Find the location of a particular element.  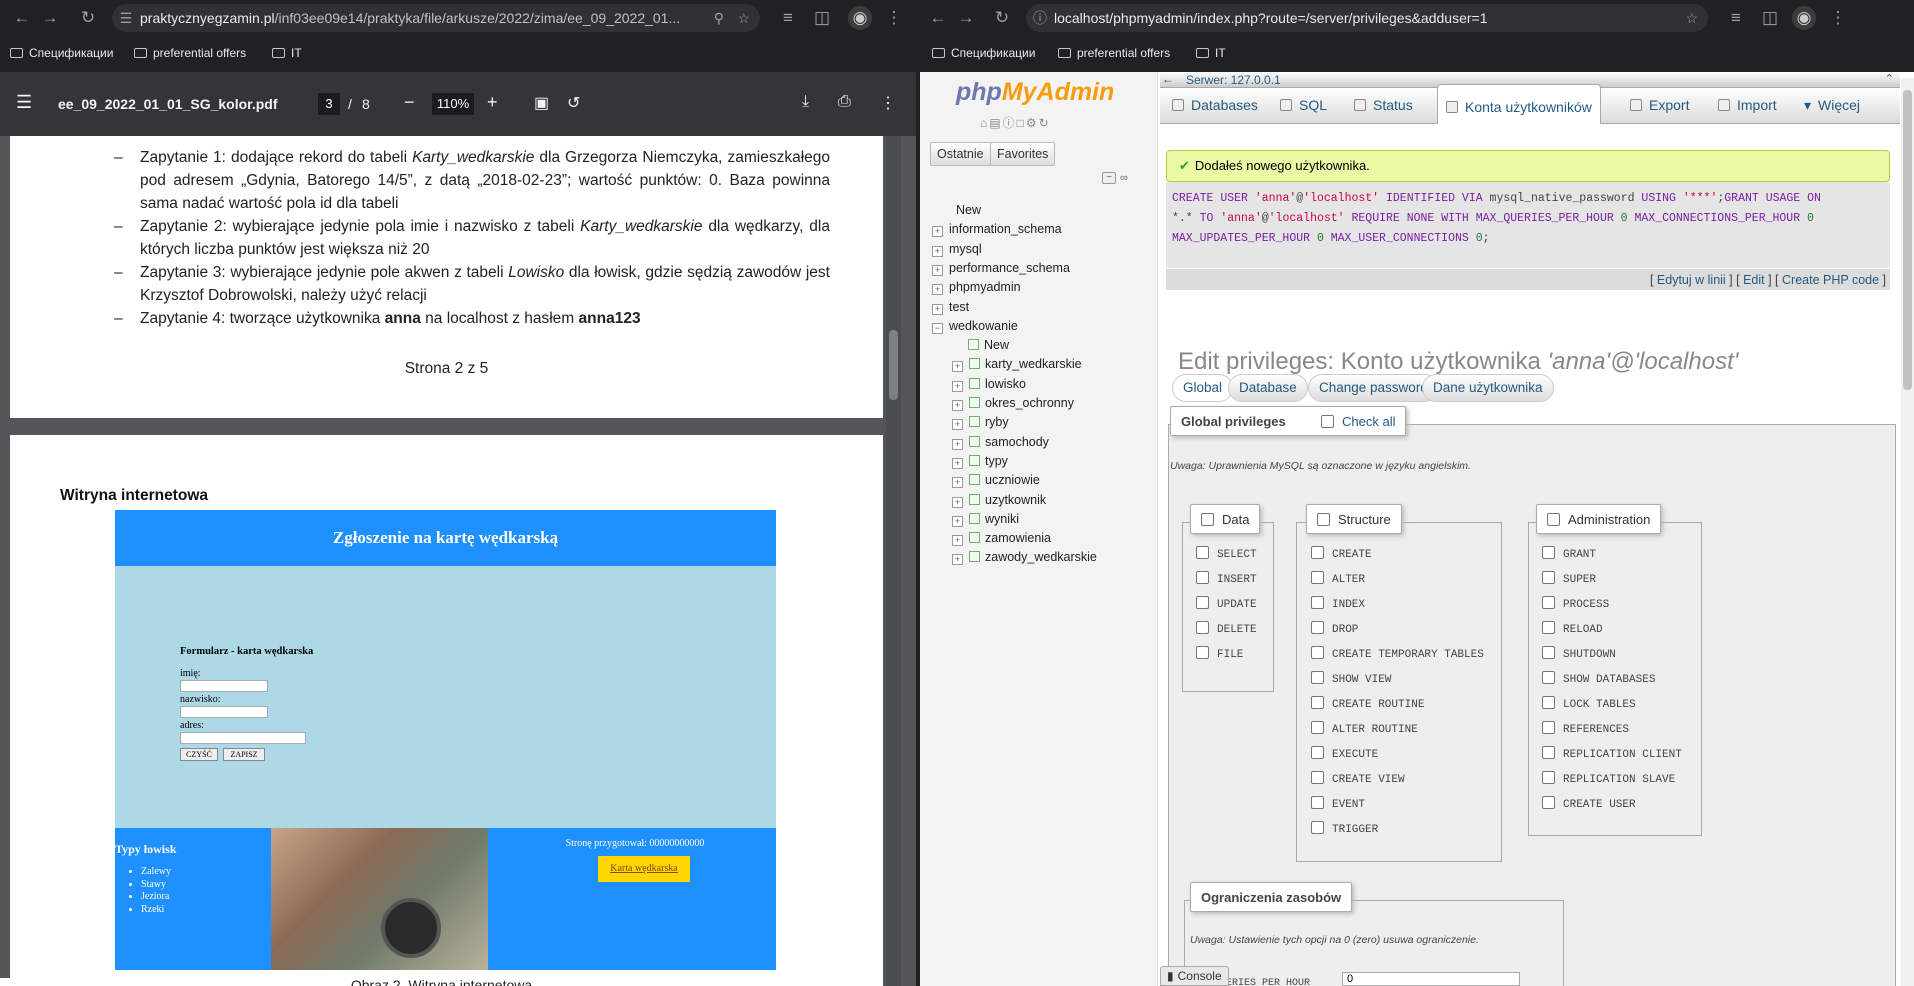

privilege-show-databases: SHOW DATABASES is located at coordinates (1598, 679).